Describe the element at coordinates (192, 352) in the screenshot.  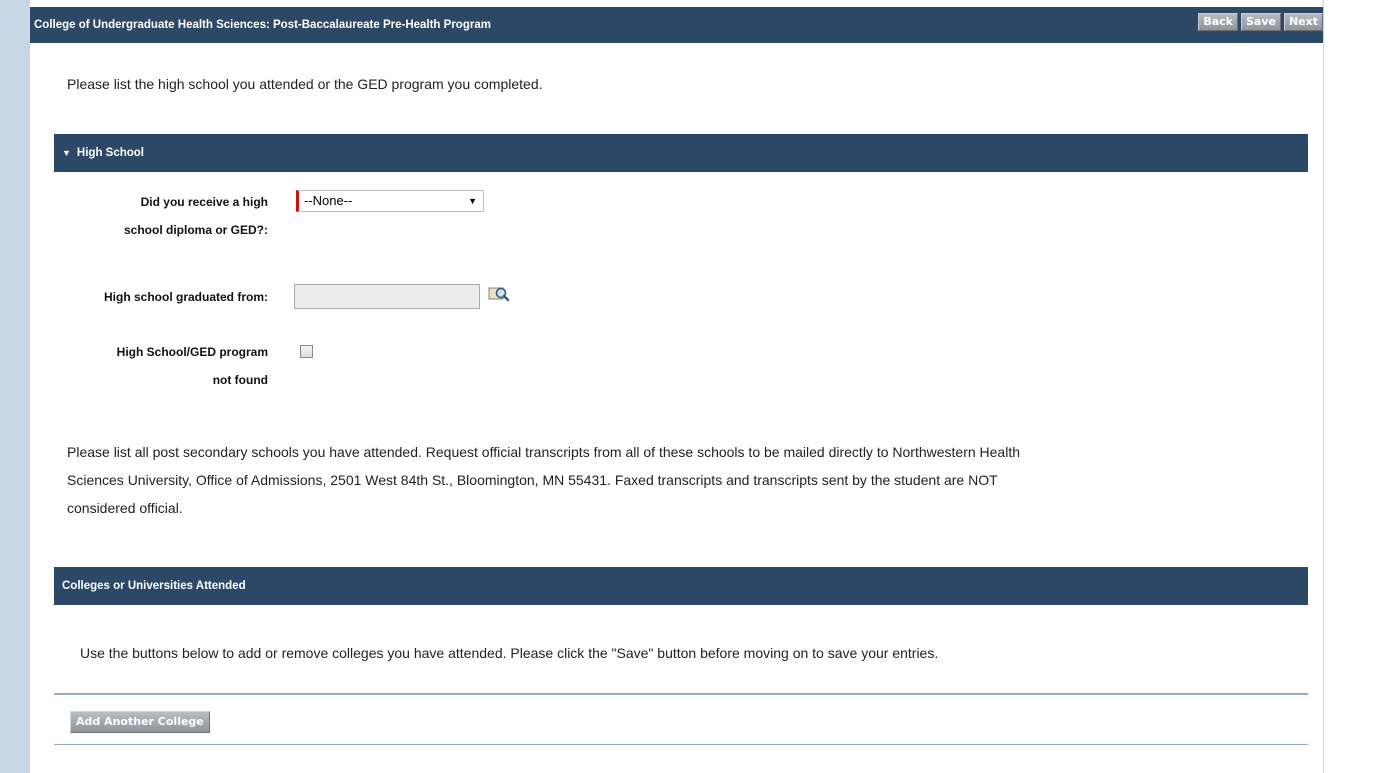
I see `not-found-label-line1: High School/GED program` at that location.